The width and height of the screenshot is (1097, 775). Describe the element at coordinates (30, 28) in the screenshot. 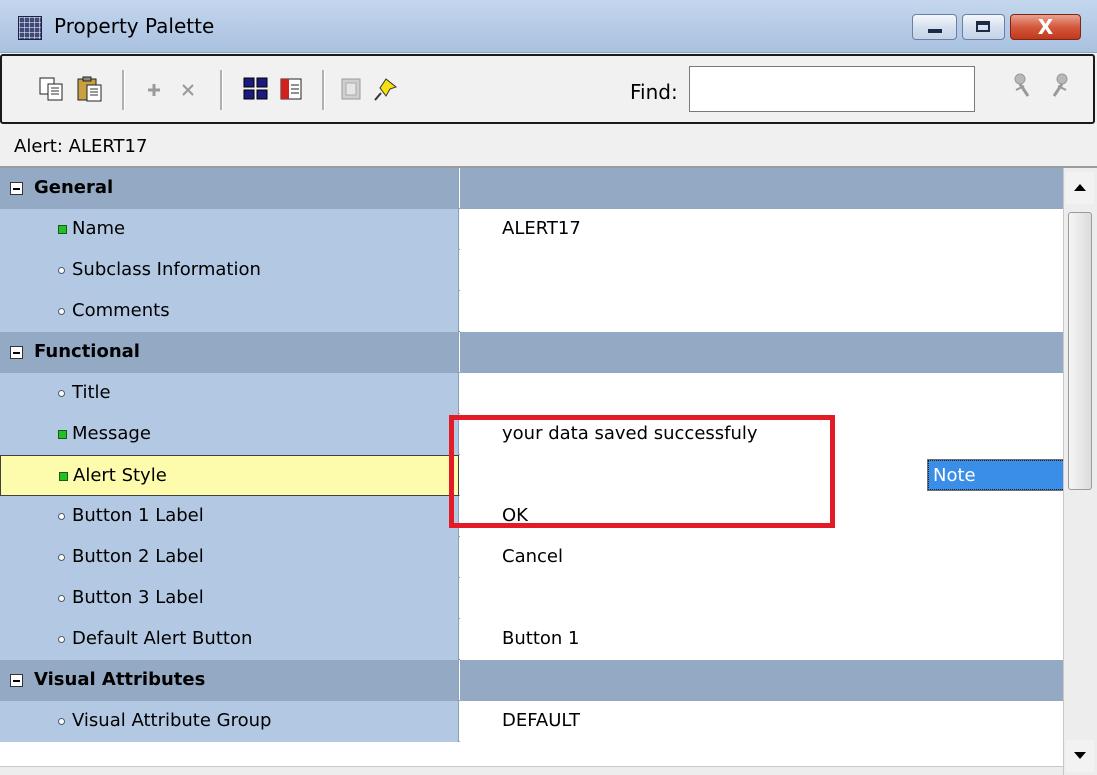

I see `property-palette-app-icon` at that location.